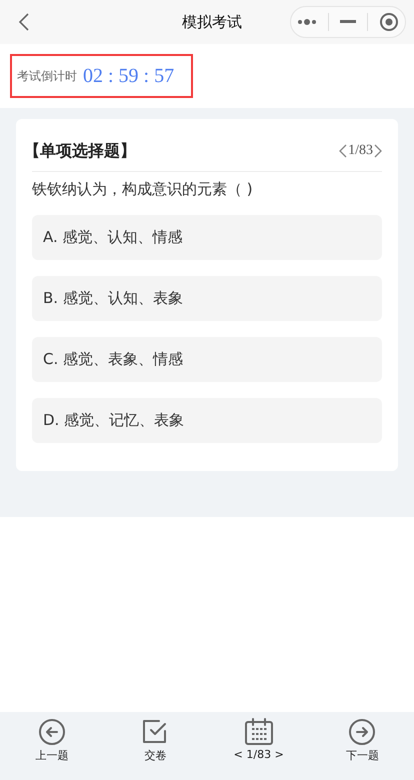 The height and width of the screenshot is (780, 414). Describe the element at coordinates (378, 151) in the screenshot. I see `next-icon` at that location.